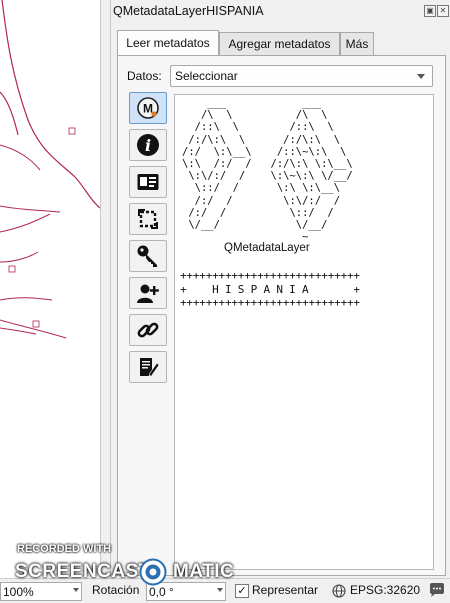  I want to click on key-button, so click(148, 256).